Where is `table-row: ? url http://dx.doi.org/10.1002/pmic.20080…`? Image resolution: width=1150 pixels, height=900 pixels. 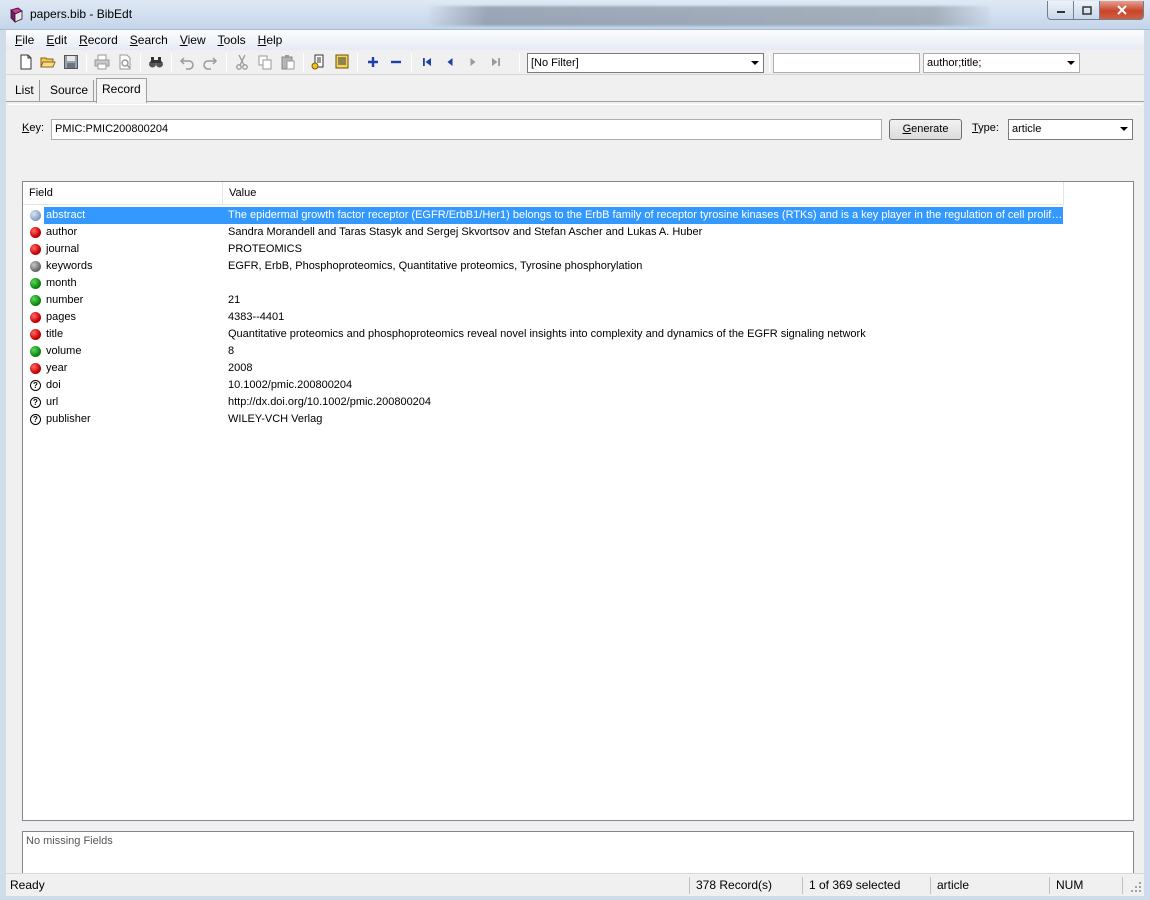 table-row: ? url http://dx.doi.org/10.1002/pmic.20080… is located at coordinates (543, 402).